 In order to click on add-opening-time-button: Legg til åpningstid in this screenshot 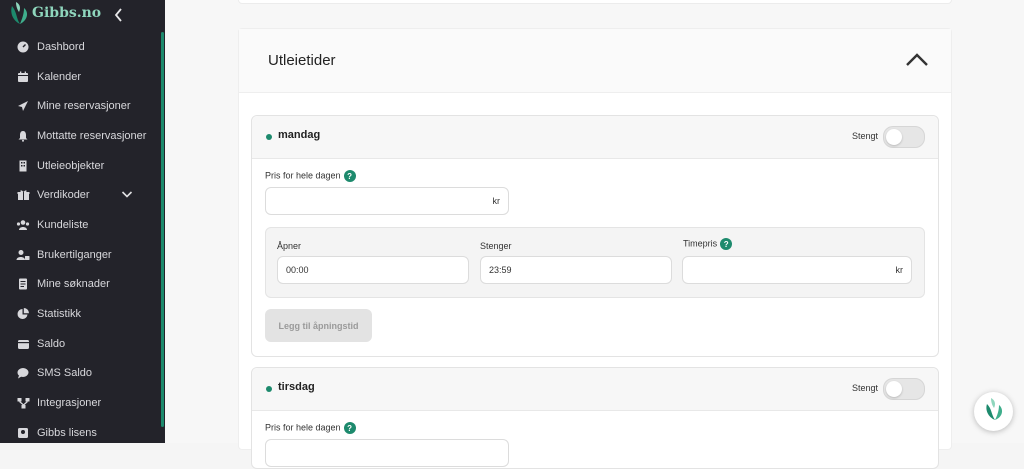, I will do `click(318, 325)`.